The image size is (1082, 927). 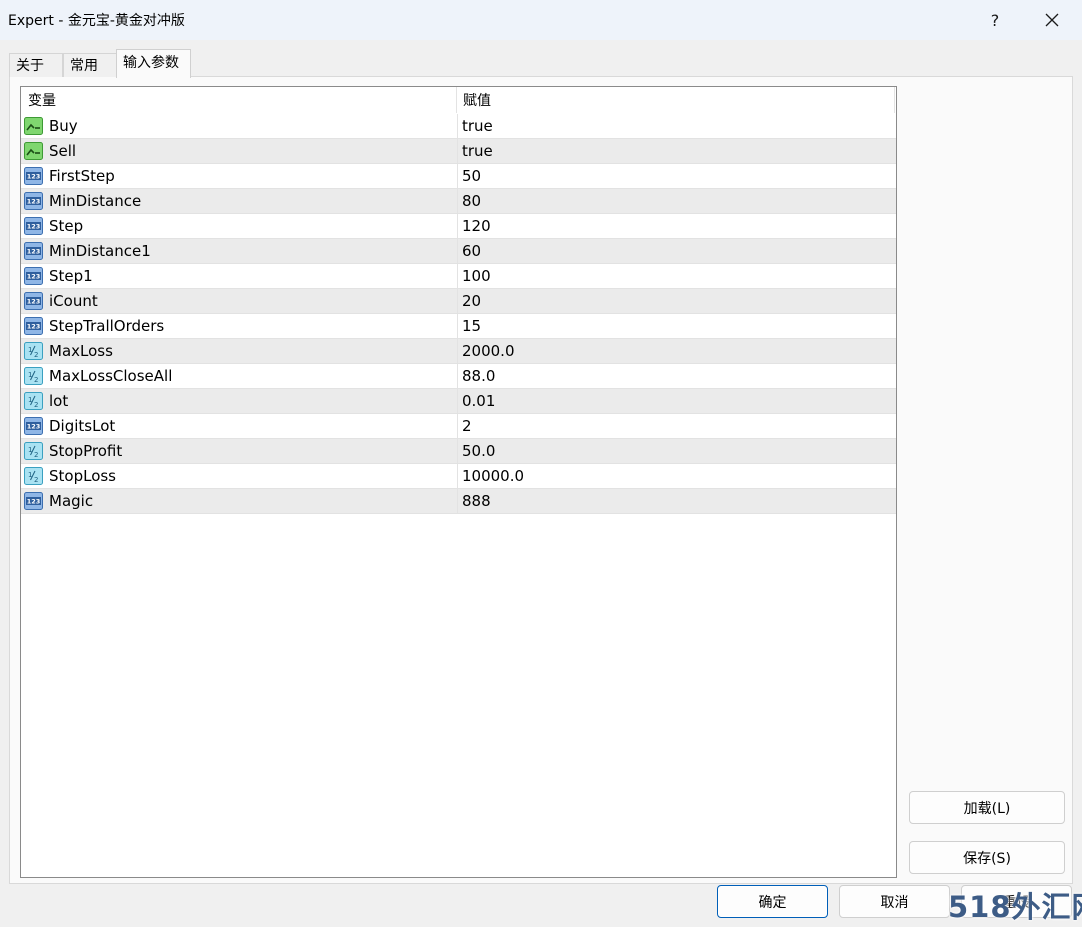 I want to click on parameter-value: 15, so click(x=471, y=326).